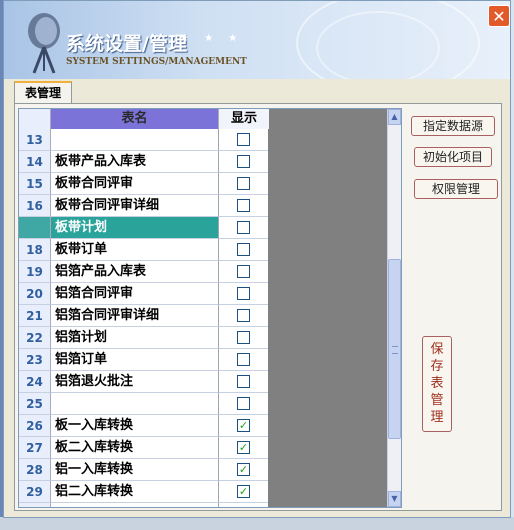 The height and width of the screenshot is (530, 514). I want to click on table-row: 29 铝二入库转换 ✓, so click(143, 492).